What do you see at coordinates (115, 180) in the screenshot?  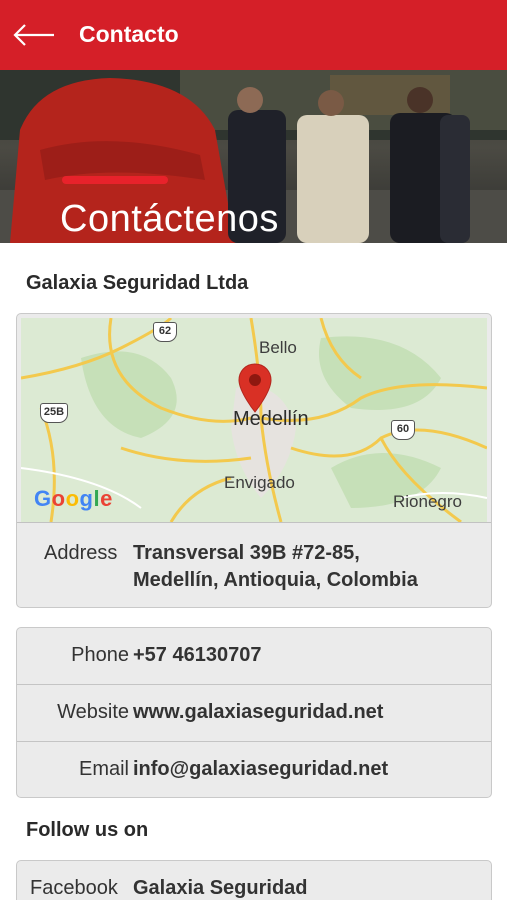 I see `hero-accent-bar` at bounding box center [115, 180].